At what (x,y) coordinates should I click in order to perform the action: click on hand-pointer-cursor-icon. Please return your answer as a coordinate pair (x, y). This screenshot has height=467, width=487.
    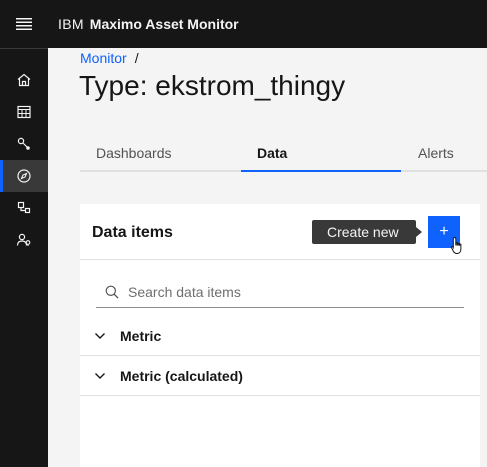
    Looking at the image, I should click on (456, 245).